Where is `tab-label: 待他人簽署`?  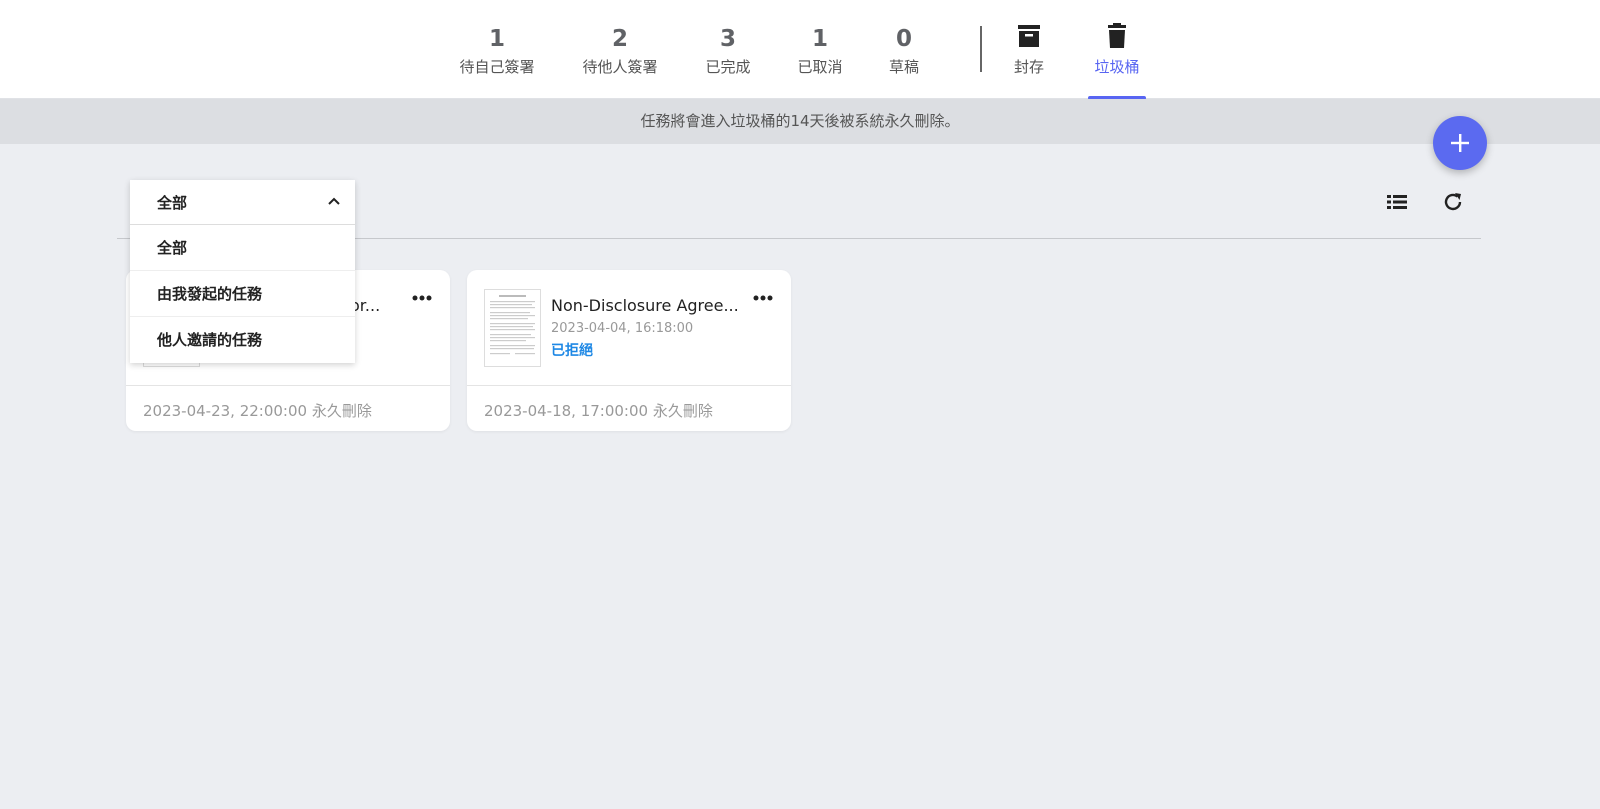 tab-label: 待他人簽署 is located at coordinates (620, 67).